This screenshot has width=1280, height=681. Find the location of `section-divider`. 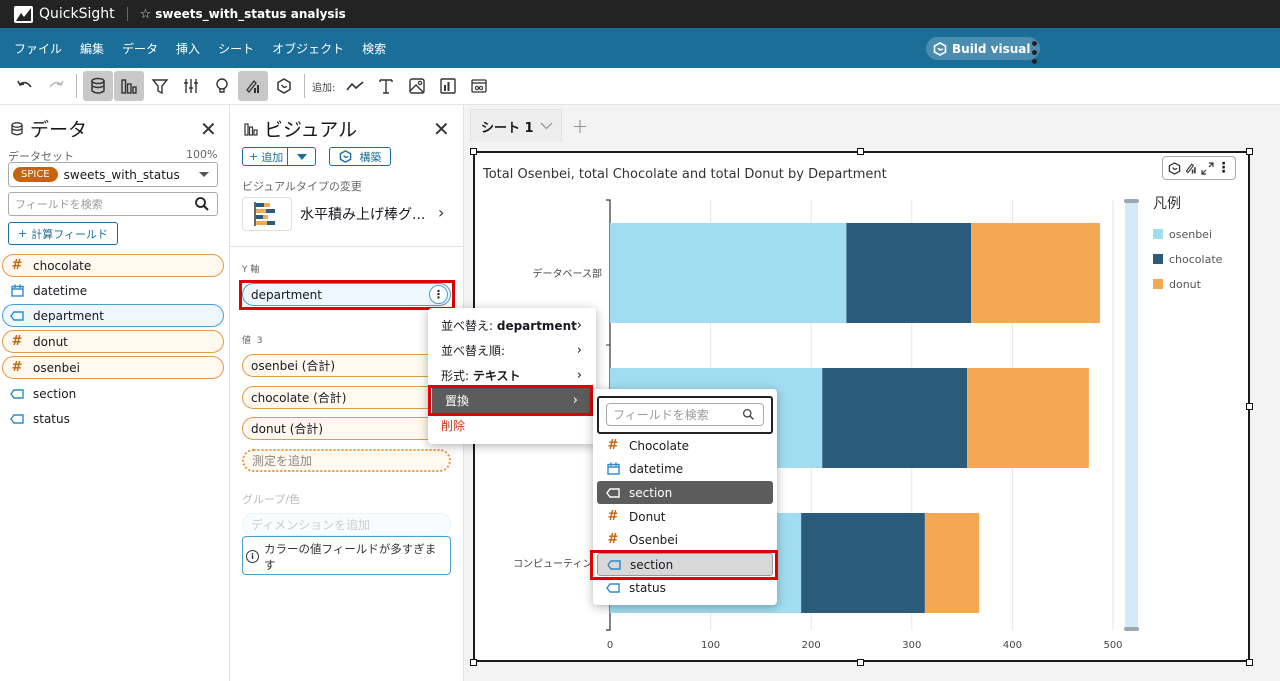

section-divider is located at coordinates (347, 246).